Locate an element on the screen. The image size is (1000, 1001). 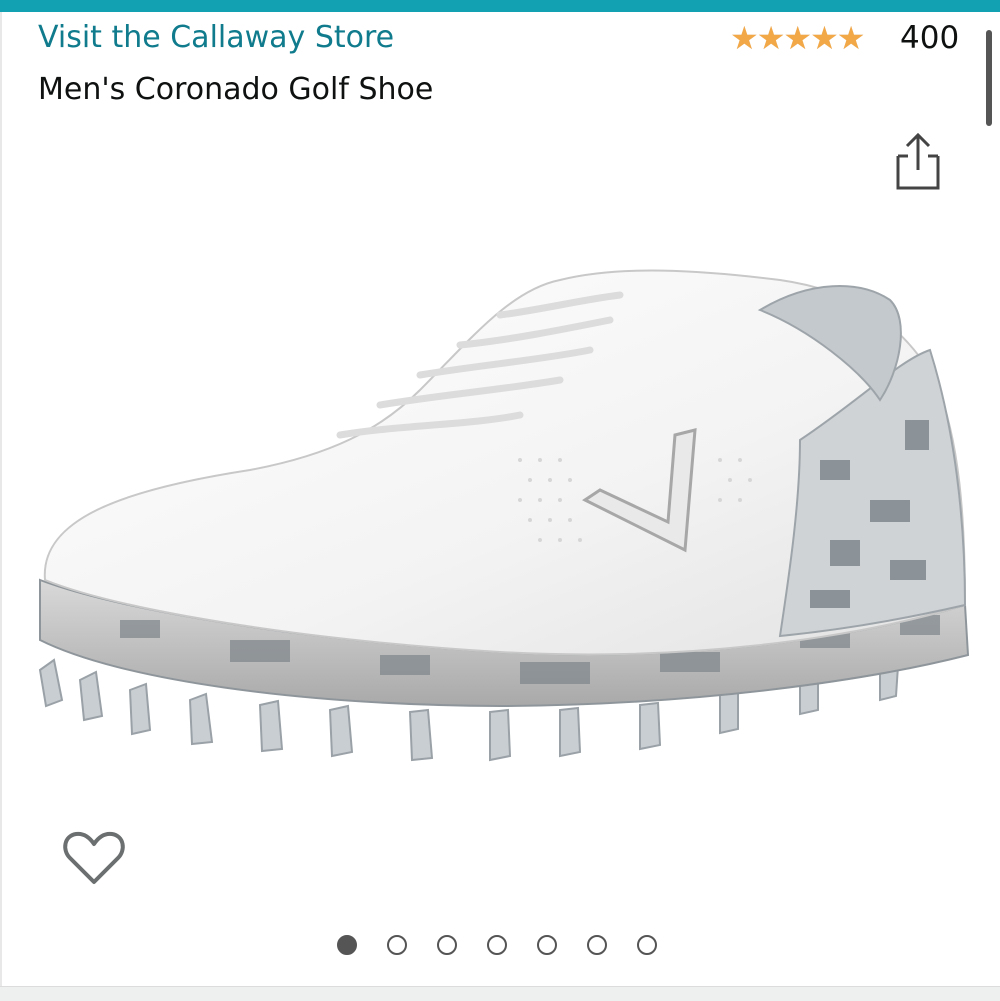
image-carousel-dots is located at coordinates (512, 947).